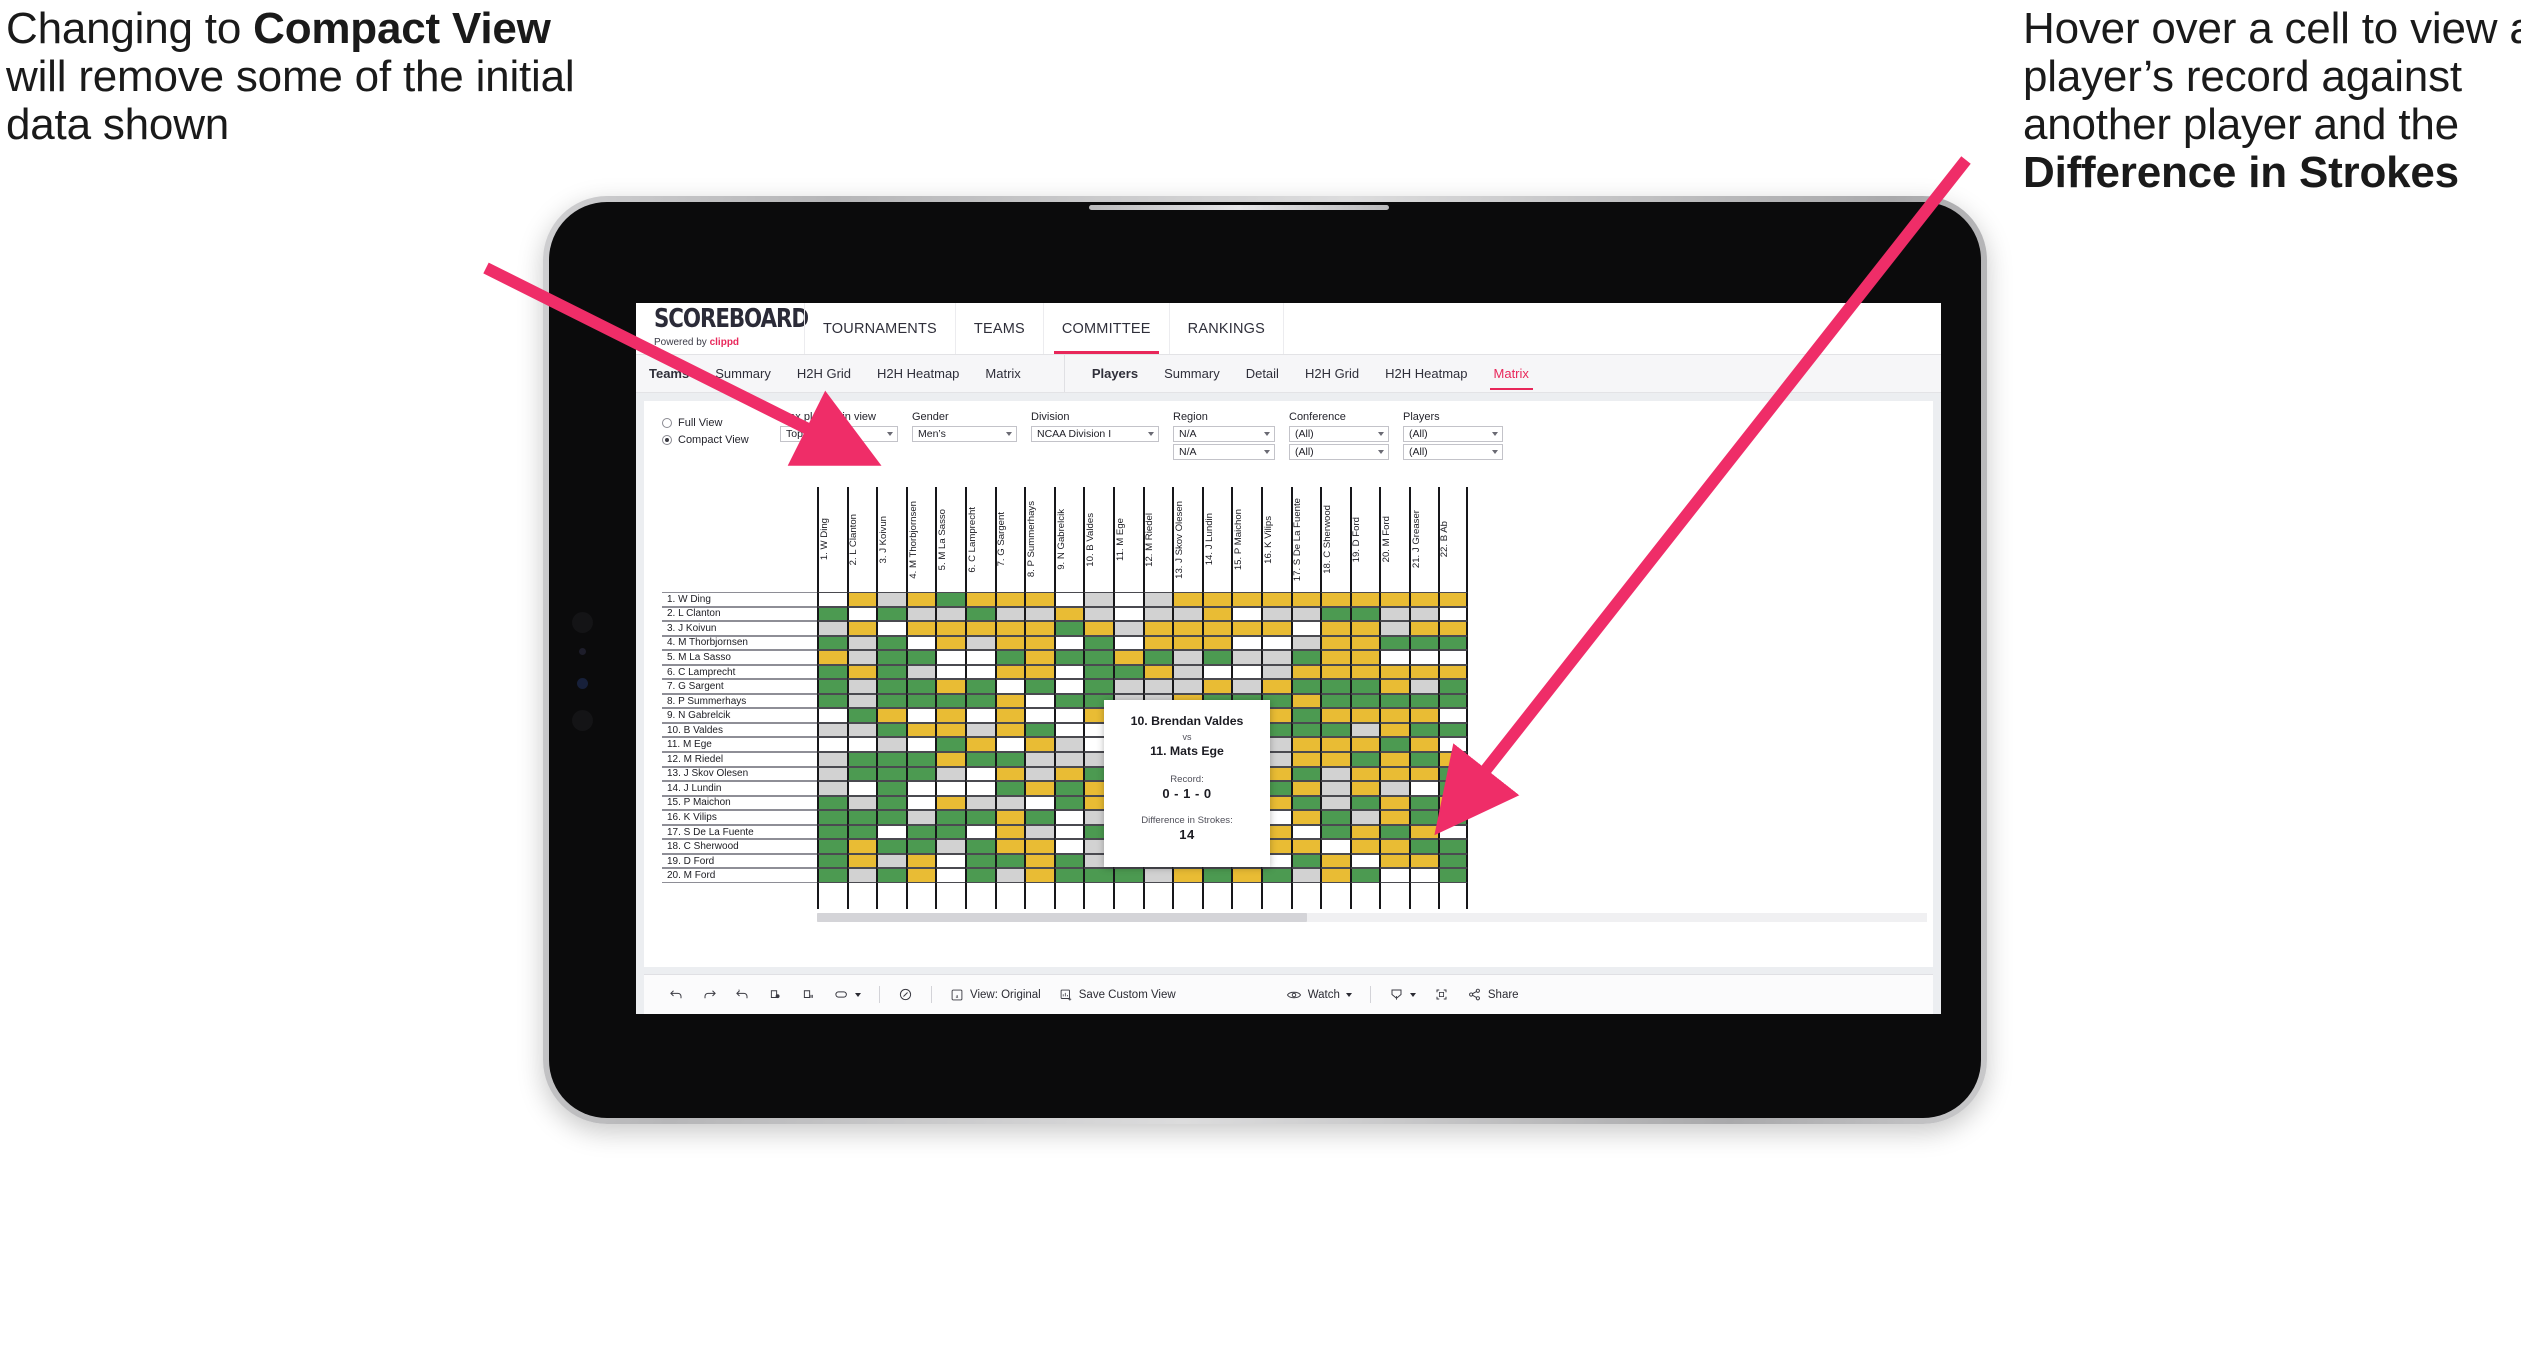 Image resolution: width=2521 pixels, height=1356 pixels. I want to click on matrix-row-label: 19. D Ford, so click(739, 861).